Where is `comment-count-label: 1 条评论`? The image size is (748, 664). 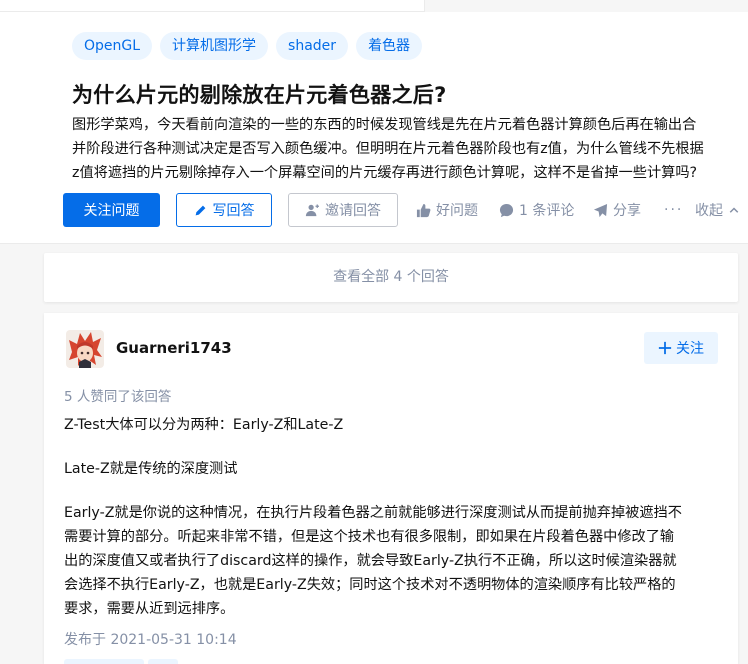 comment-count-label: 1 条评论 is located at coordinates (547, 211).